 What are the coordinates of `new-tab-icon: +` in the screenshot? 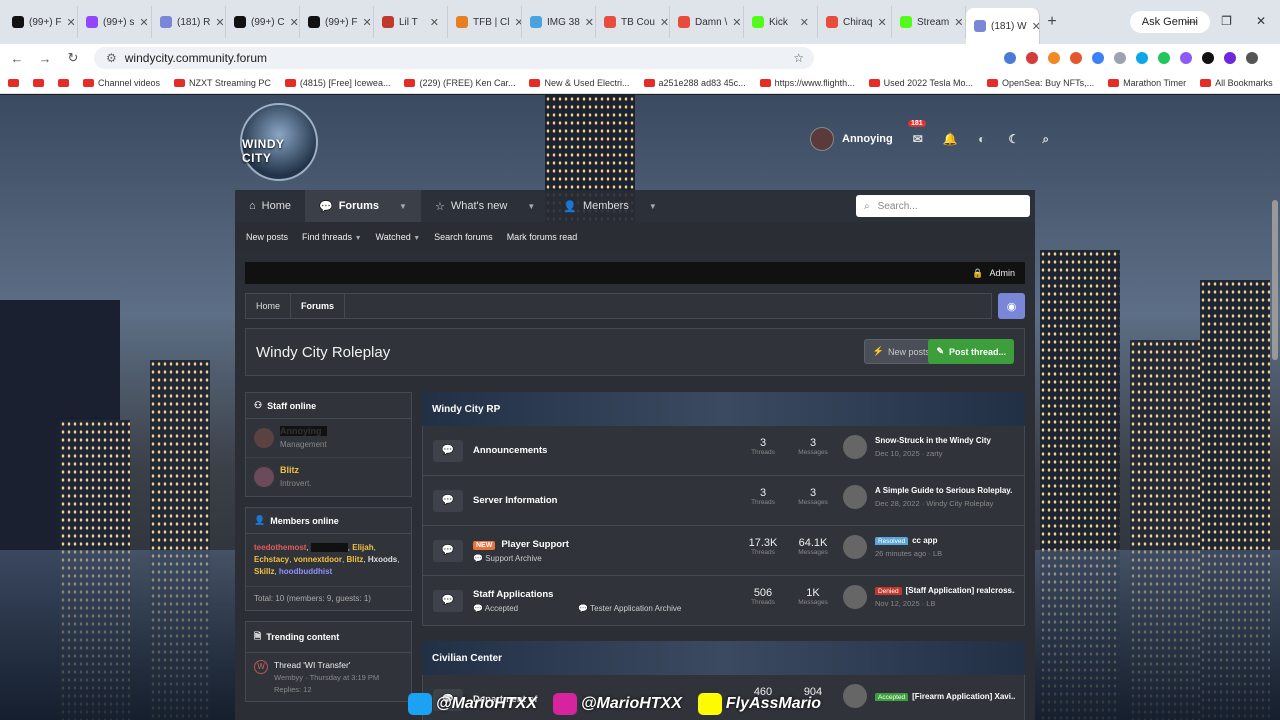 It's located at (1052, 22).